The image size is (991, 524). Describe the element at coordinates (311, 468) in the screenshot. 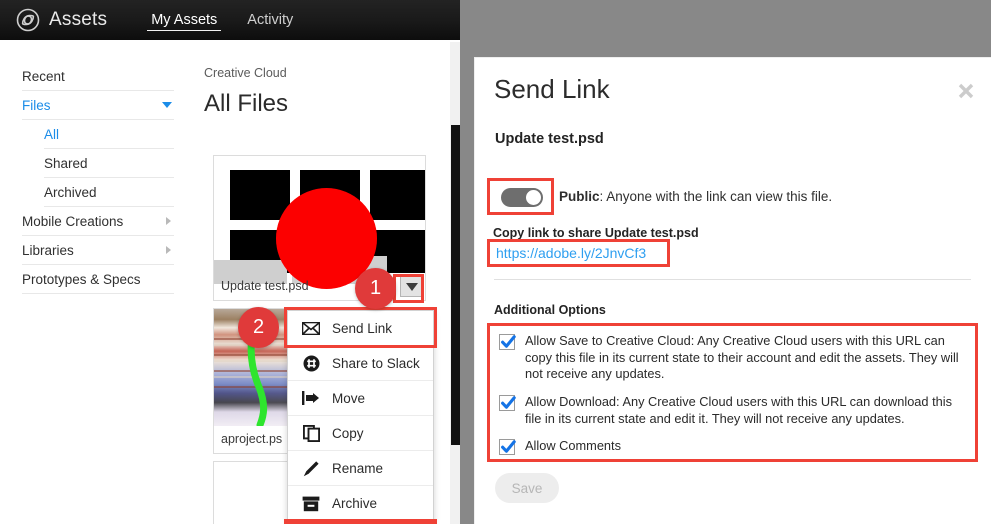

I see `pencil-icon` at that location.